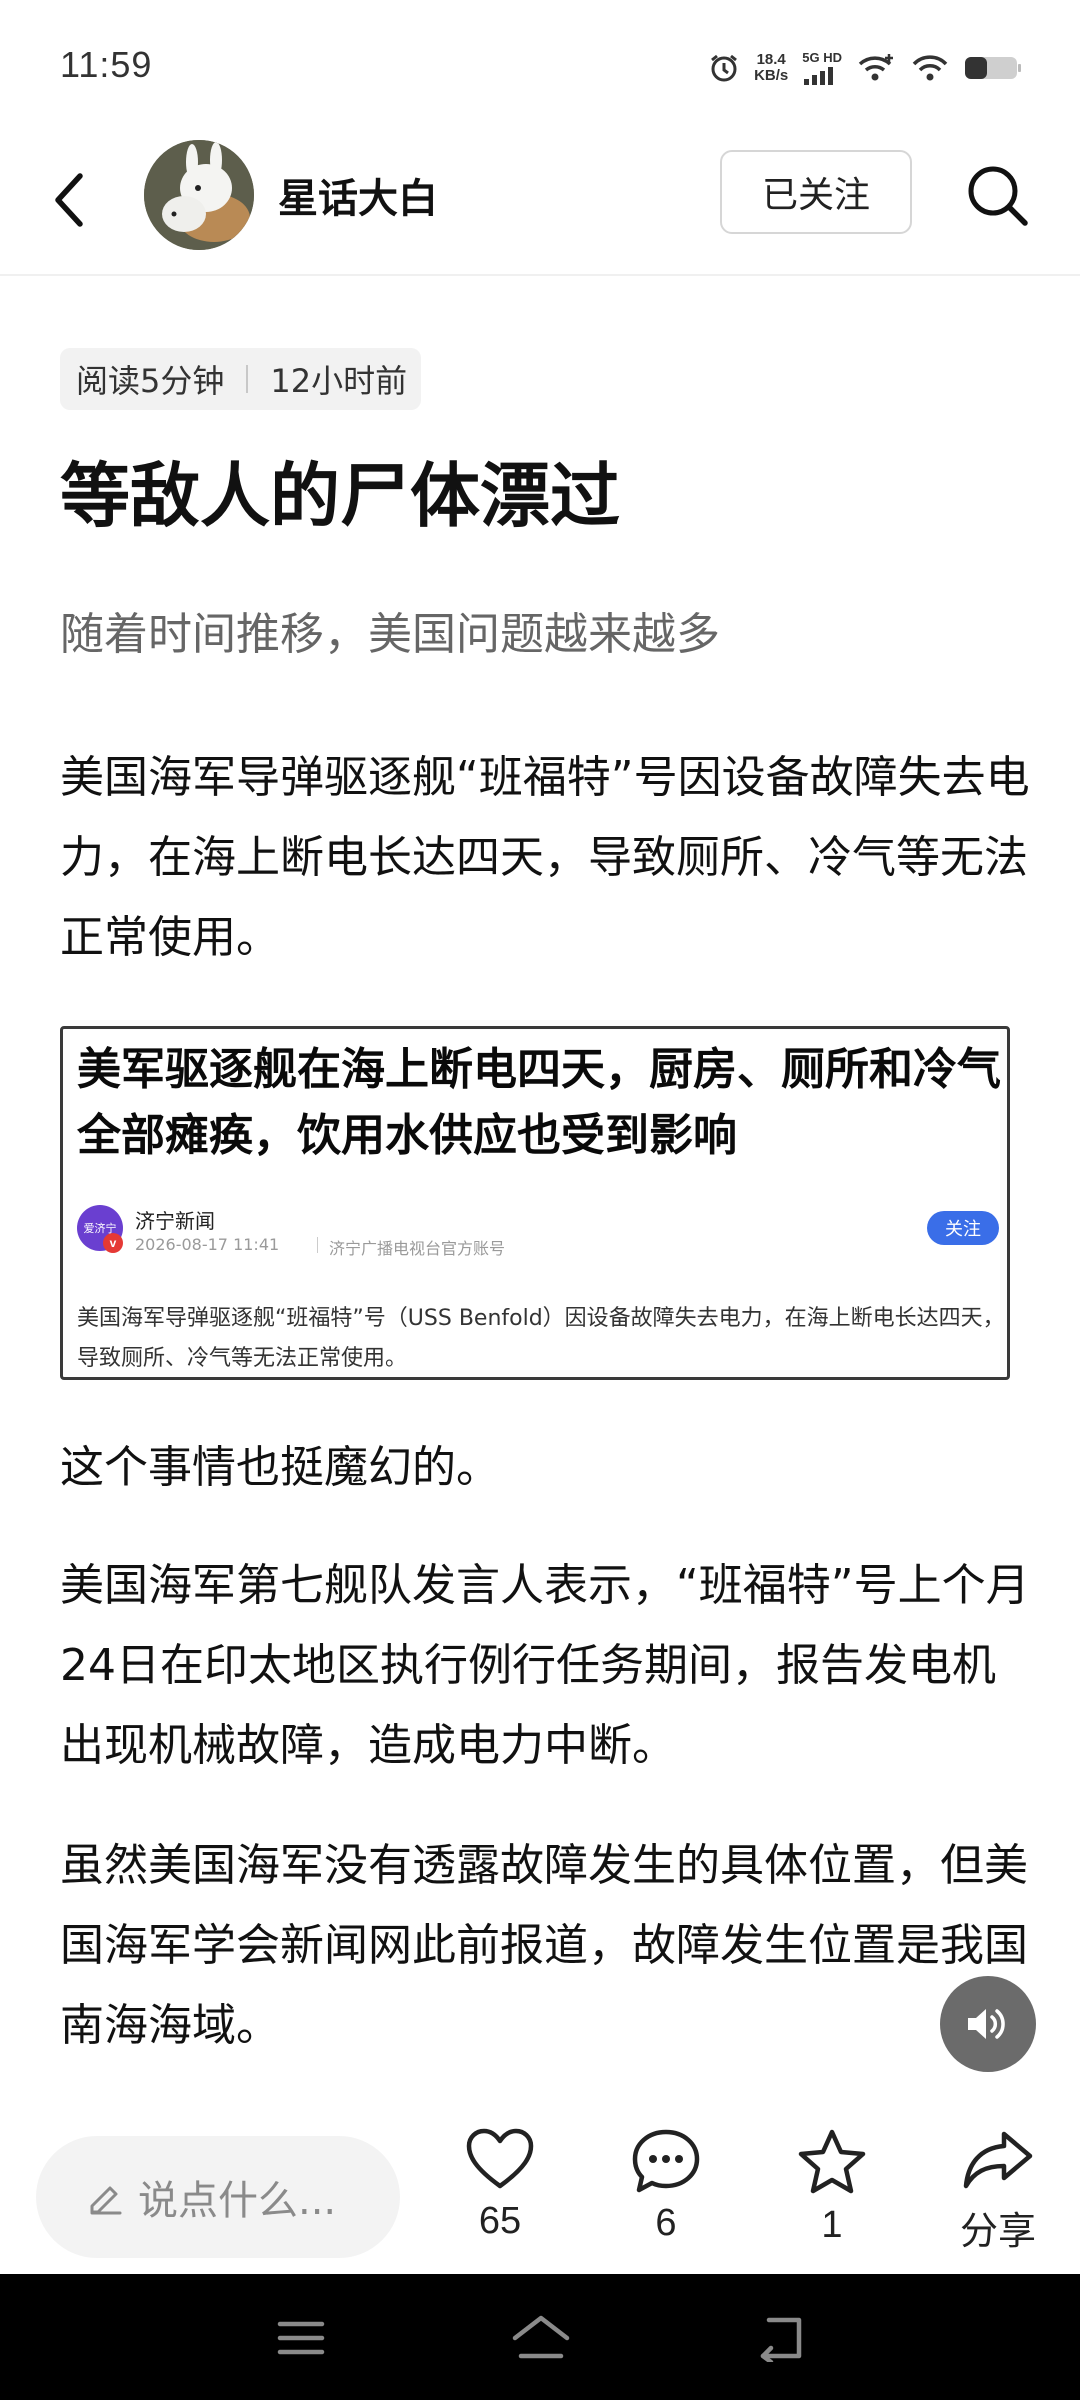 This screenshot has width=1080, height=2400. What do you see at coordinates (199, 195) in the screenshot?
I see `avatar` at bounding box center [199, 195].